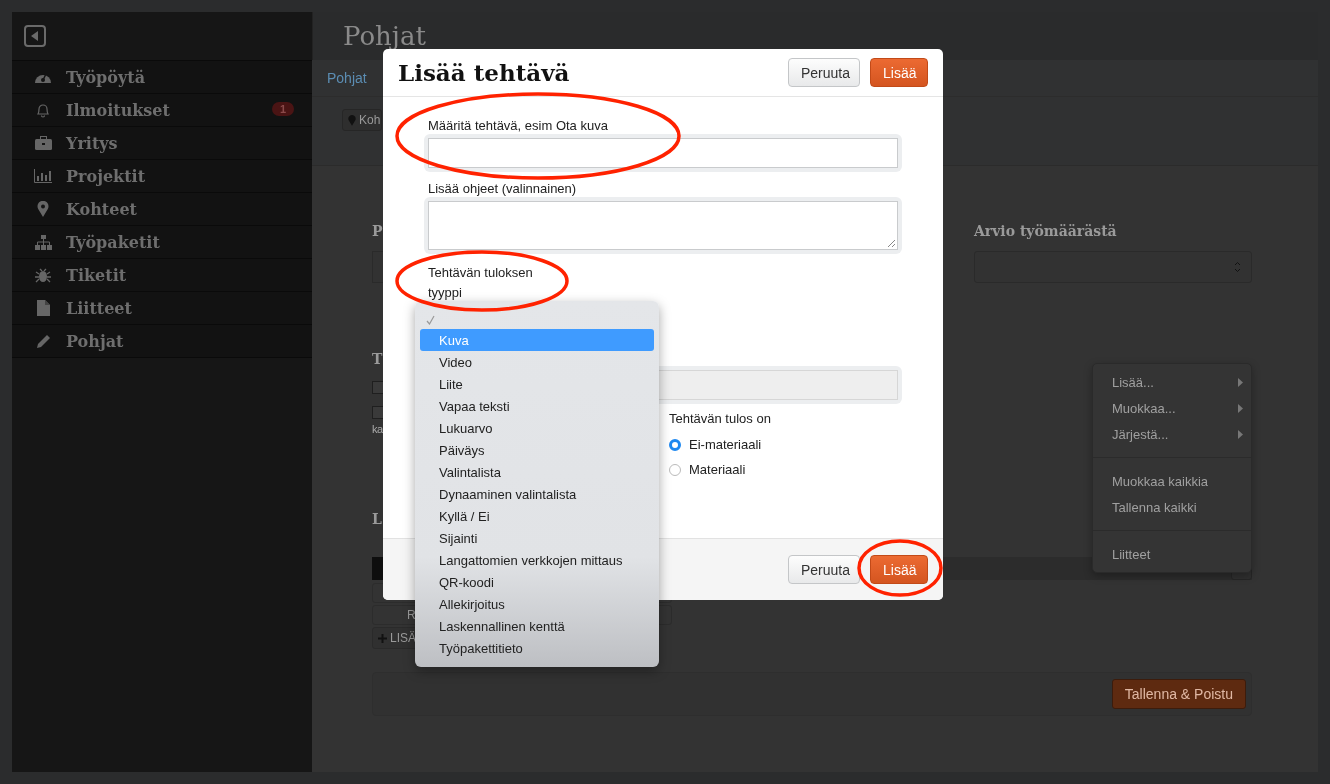 The image size is (1330, 784). What do you see at coordinates (384, 36) in the screenshot?
I see `page-title: Pohjat` at bounding box center [384, 36].